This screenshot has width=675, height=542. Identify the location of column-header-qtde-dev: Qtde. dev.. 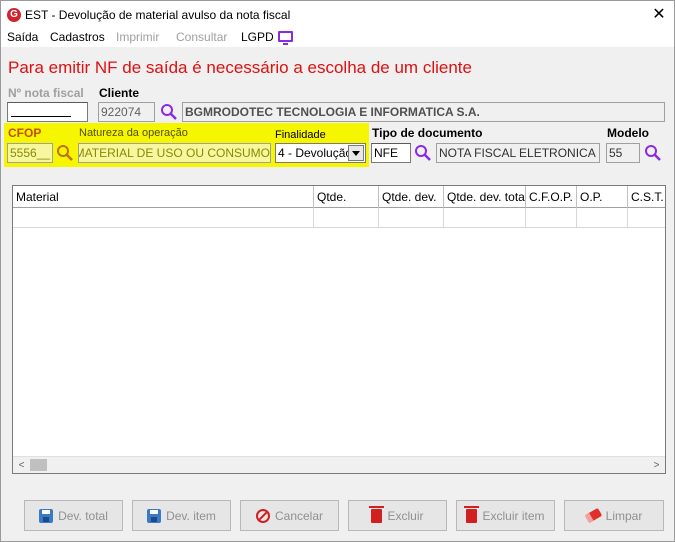
(411, 197).